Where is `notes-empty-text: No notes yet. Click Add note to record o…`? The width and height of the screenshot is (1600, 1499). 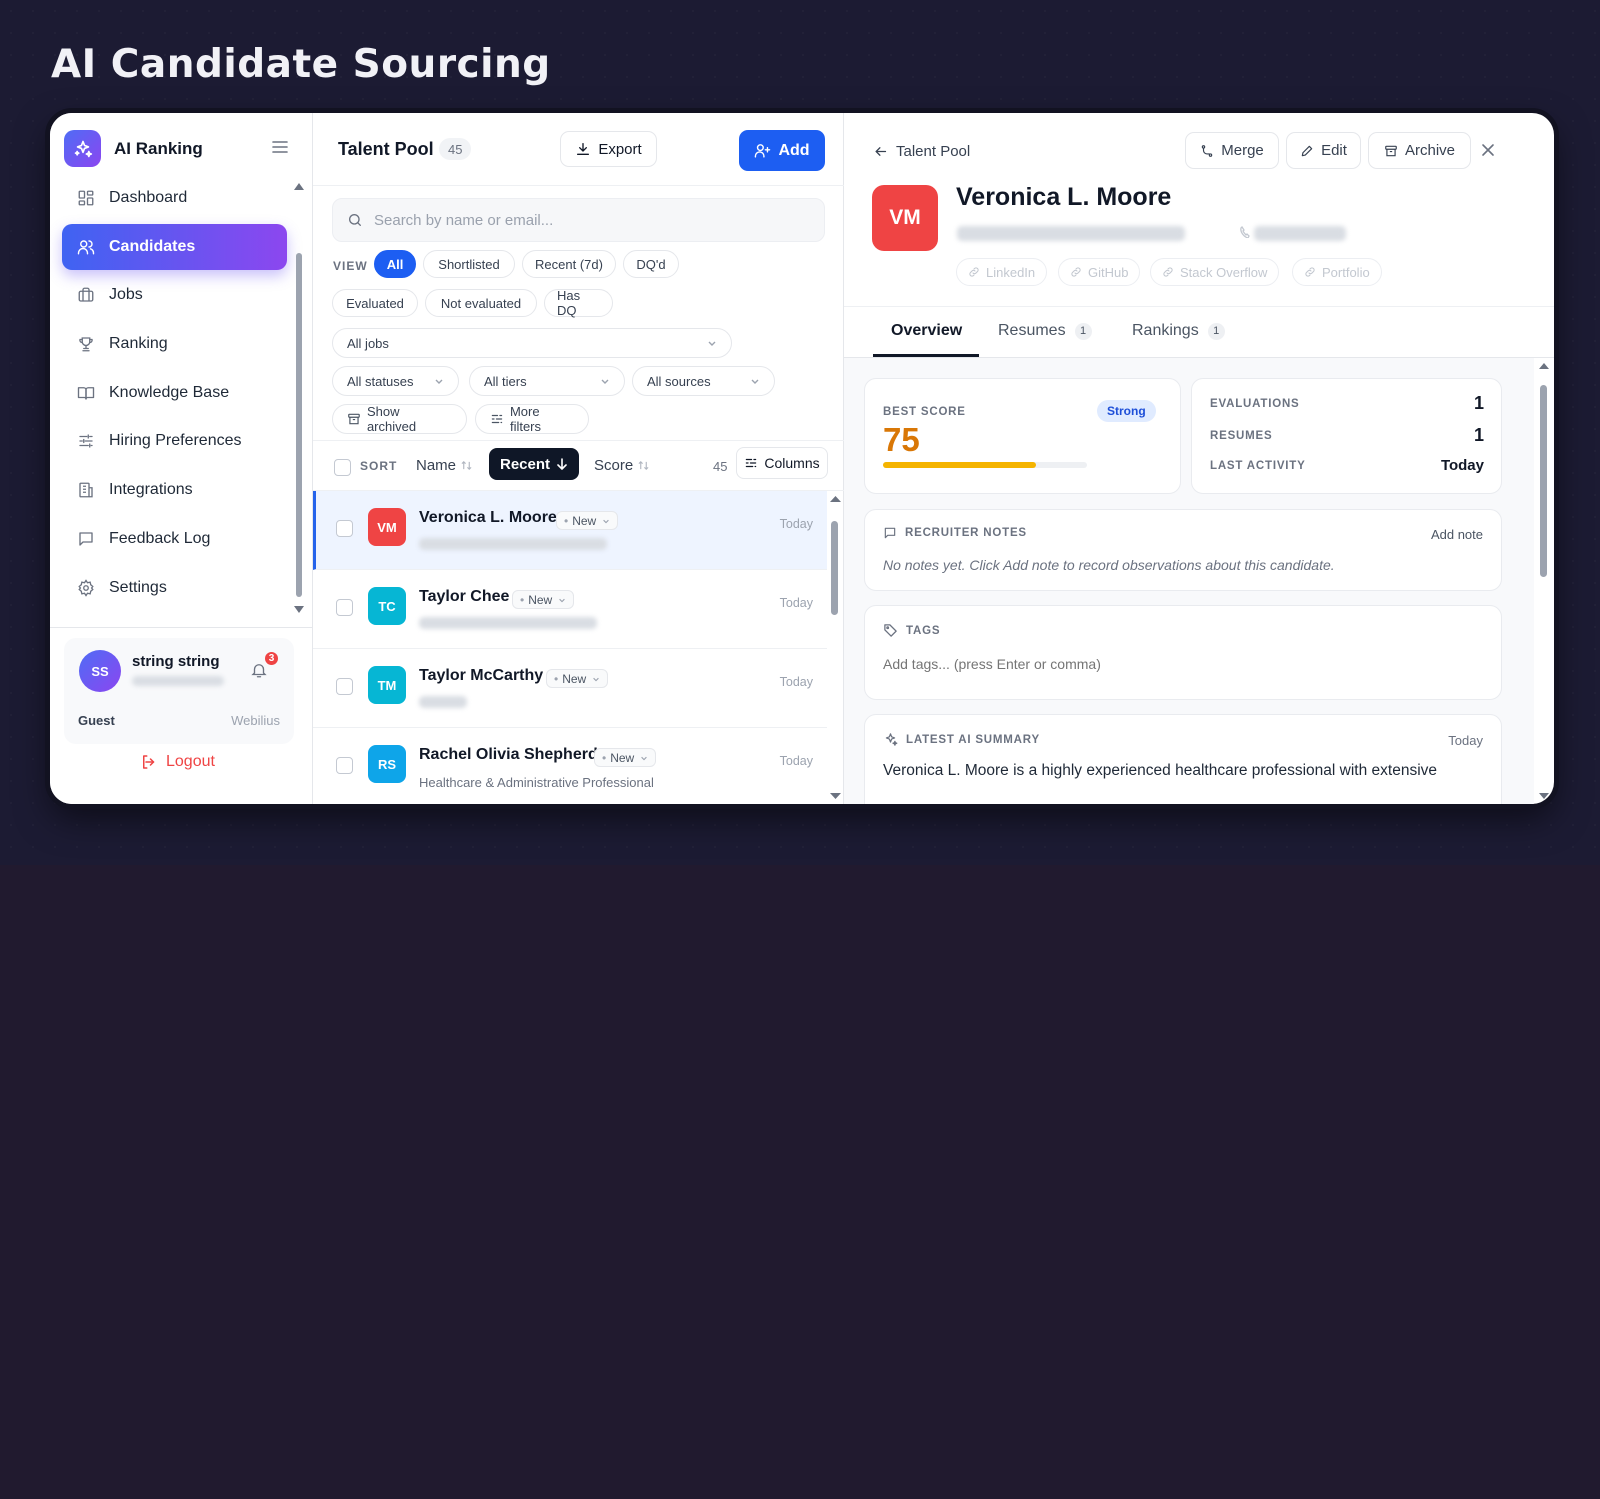
notes-empty-text: No notes yet. Click Add note to record o… is located at coordinates (1109, 565).